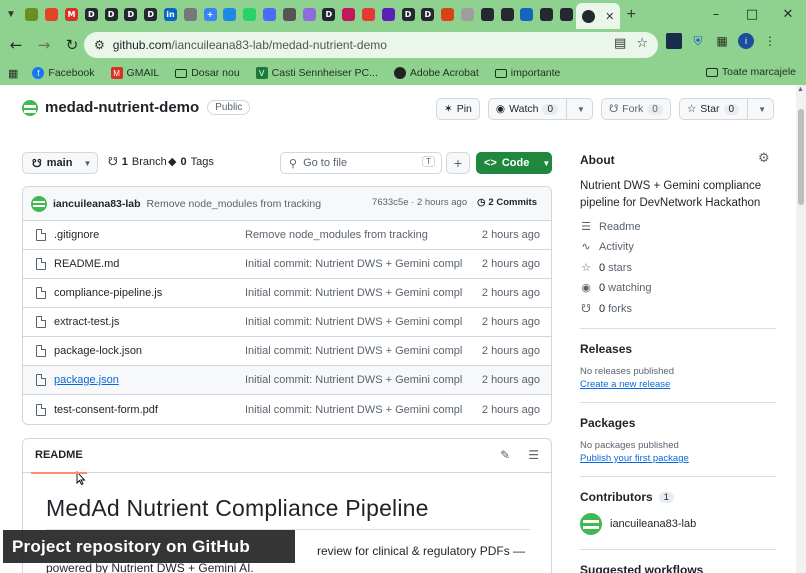 The height and width of the screenshot is (573, 806). What do you see at coordinates (207, 73) in the screenshot?
I see `bookmark-item: Dosar nou` at bounding box center [207, 73].